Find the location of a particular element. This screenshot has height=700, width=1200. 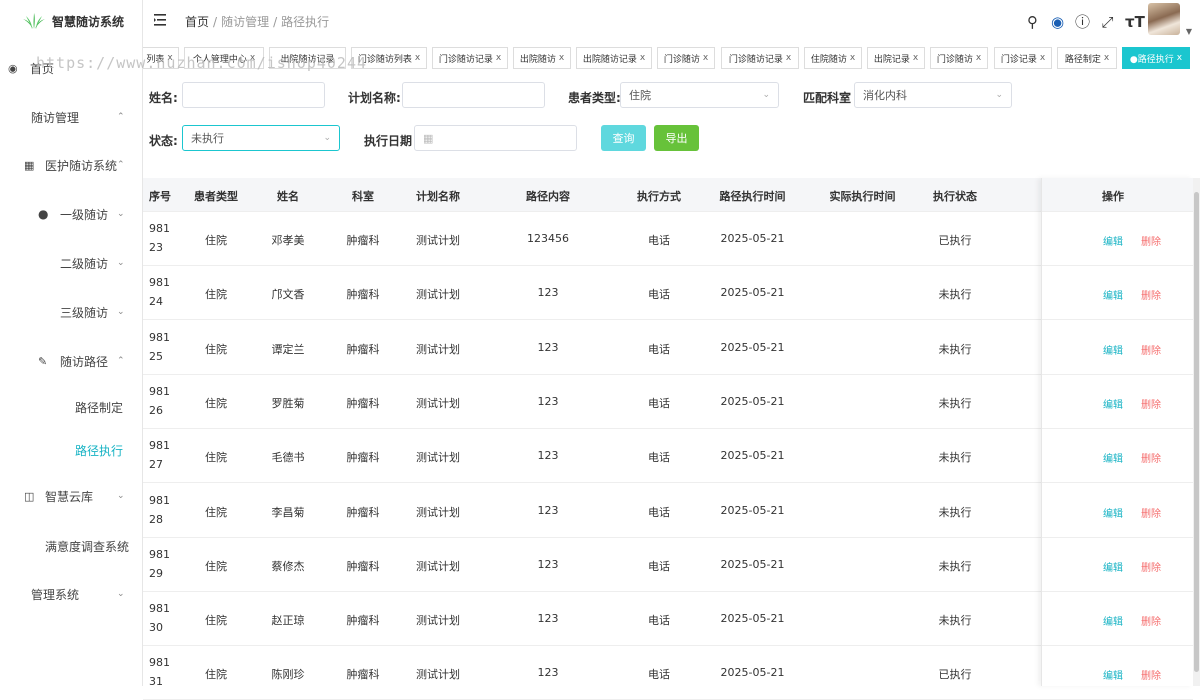

tab-outpatient-records: 门诊记录 x is located at coordinates (1023, 58).